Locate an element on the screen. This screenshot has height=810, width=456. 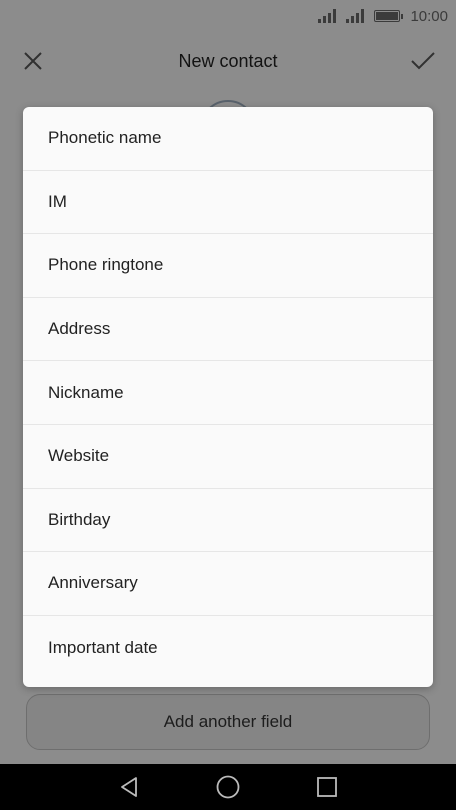
option-phone-ringtone: Phone ringtone is located at coordinates (228, 266).